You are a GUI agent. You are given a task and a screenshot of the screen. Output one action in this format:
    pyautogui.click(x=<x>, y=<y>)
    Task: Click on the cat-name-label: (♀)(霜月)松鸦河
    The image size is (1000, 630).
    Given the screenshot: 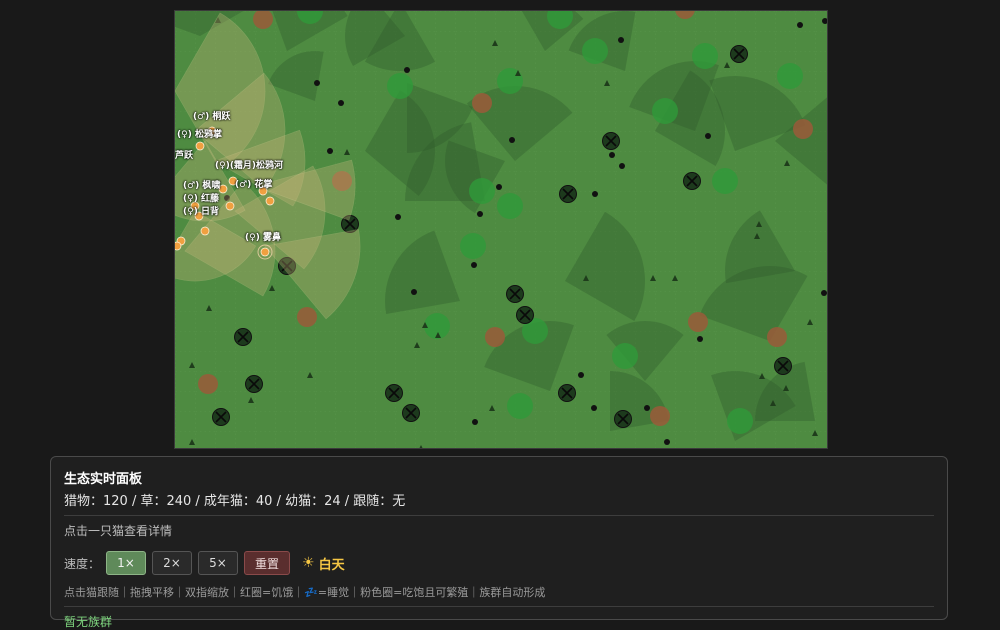 What is the action you would take?
    pyautogui.click(x=249, y=164)
    